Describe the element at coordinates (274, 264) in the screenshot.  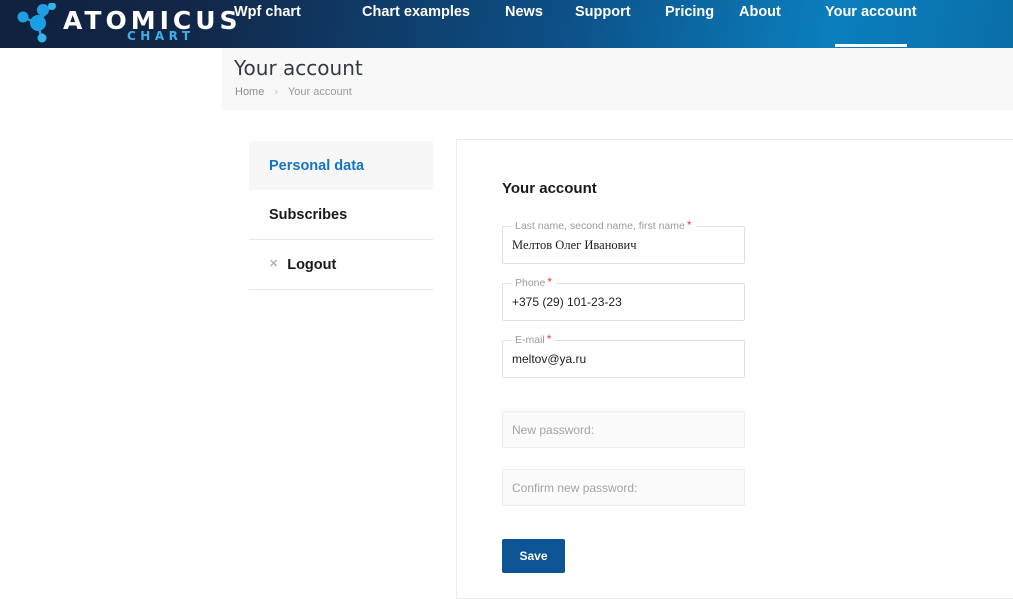
I see `close-icon: ✕` at that location.